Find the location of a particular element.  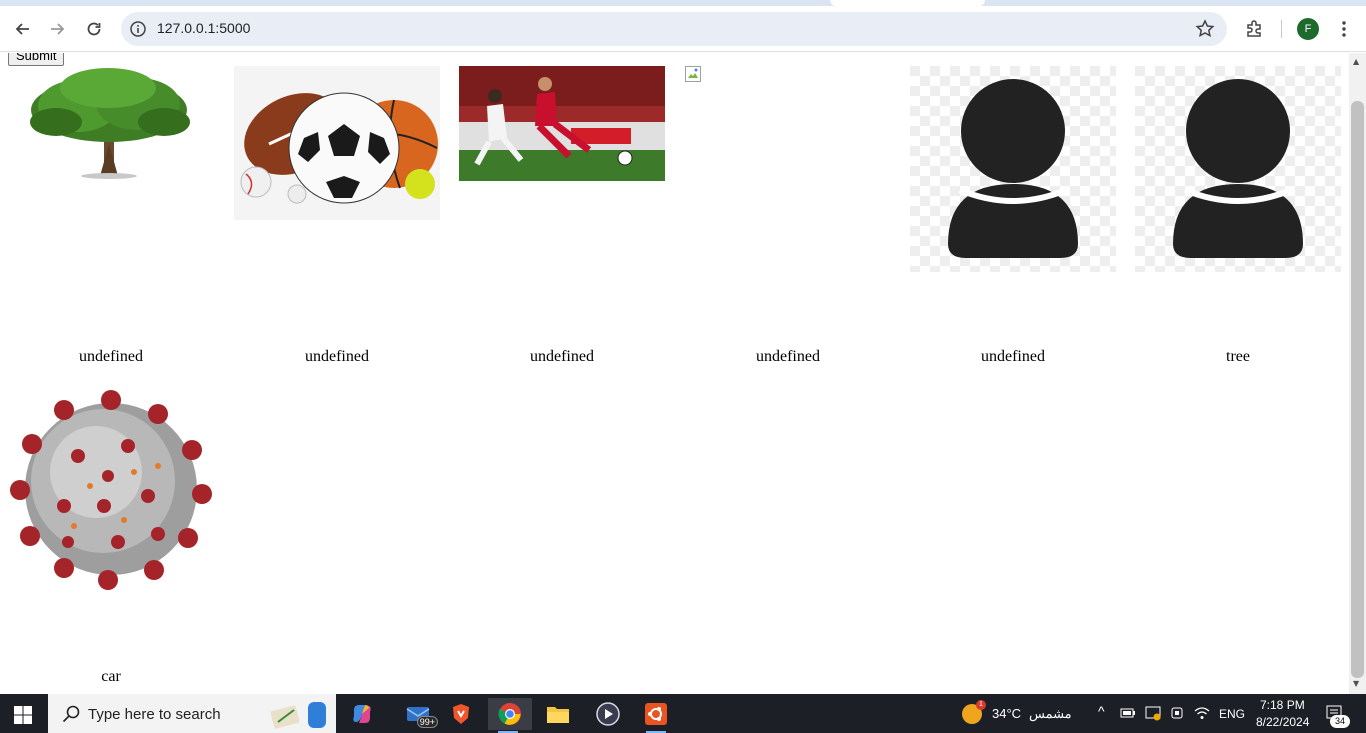

copilot-icon is located at coordinates (362, 714).